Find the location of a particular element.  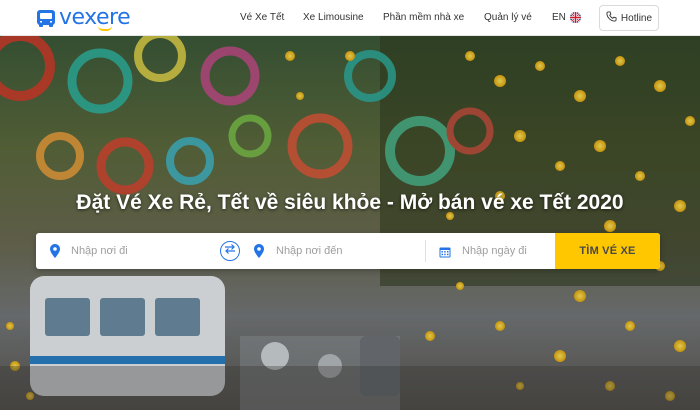

from-field is located at coordinates (125, 251).